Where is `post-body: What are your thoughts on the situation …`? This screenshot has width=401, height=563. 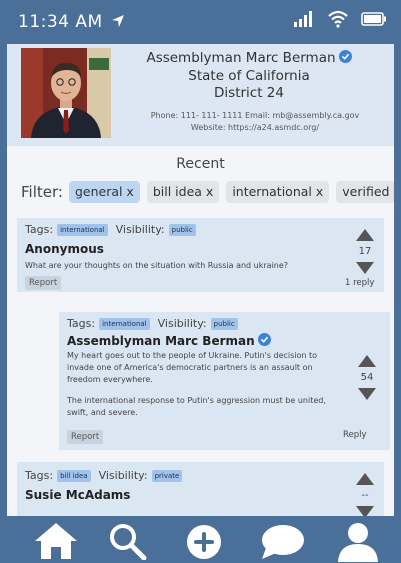
post-body: What are your thoughts on the situation … is located at coordinates (157, 265).